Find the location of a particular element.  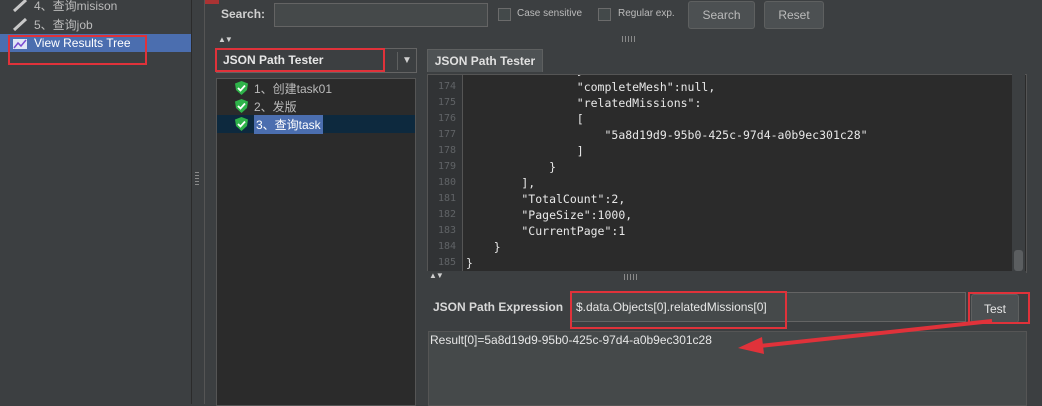

tree-item-label: 5、查询job is located at coordinates (63, 24).